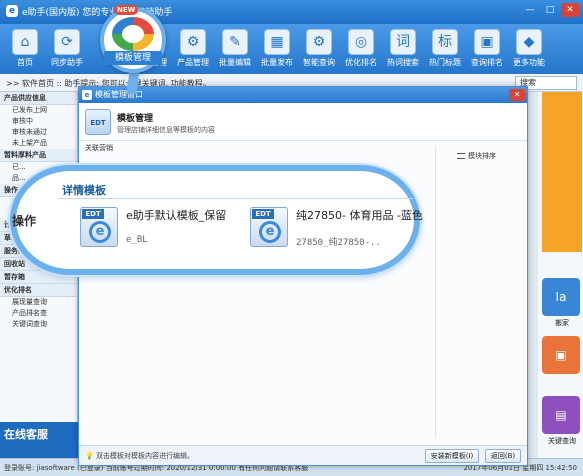  Describe the element at coordinates (359, 215) in the screenshot. I see `template-name: 纯27850- 体育用品 -蓝色` at that location.